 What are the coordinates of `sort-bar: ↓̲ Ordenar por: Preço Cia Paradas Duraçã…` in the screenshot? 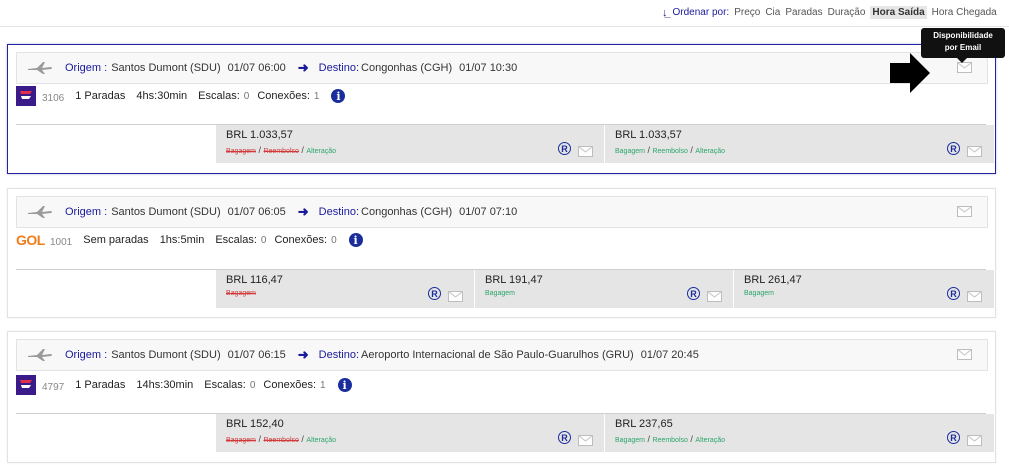 It's located at (829, 12).